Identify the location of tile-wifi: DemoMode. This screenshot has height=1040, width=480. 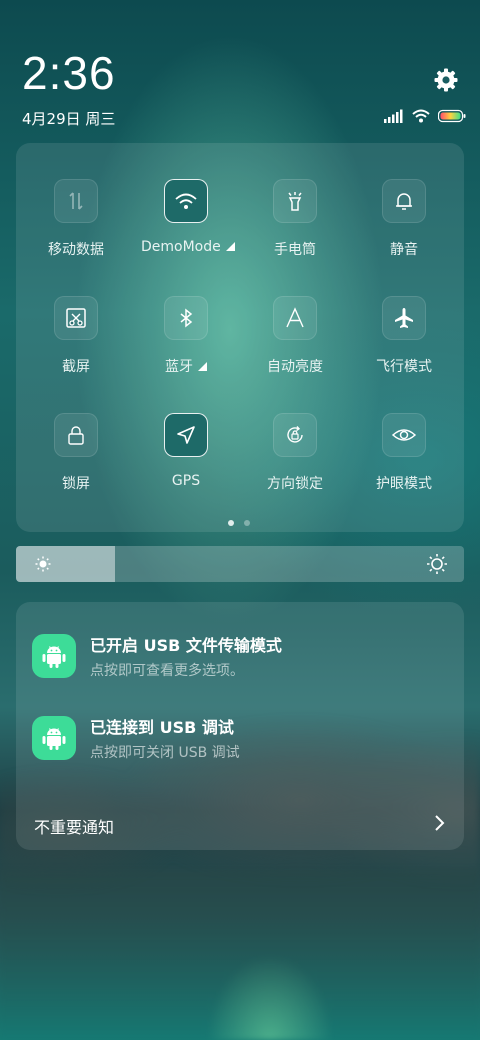
(188, 217).